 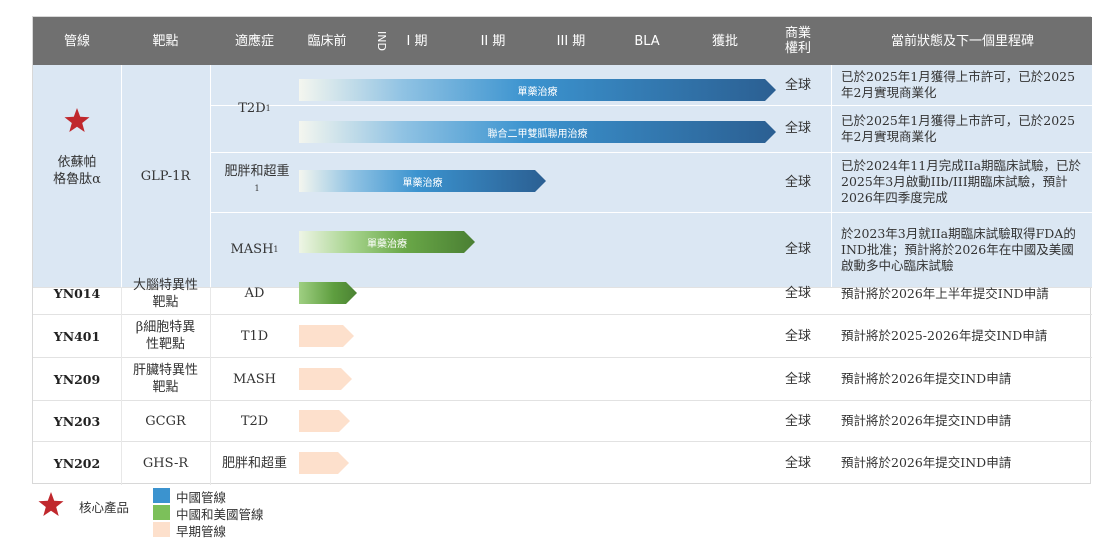 What do you see at coordinates (77, 336) in the screenshot?
I see `drug-name: YN401` at bounding box center [77, 336].